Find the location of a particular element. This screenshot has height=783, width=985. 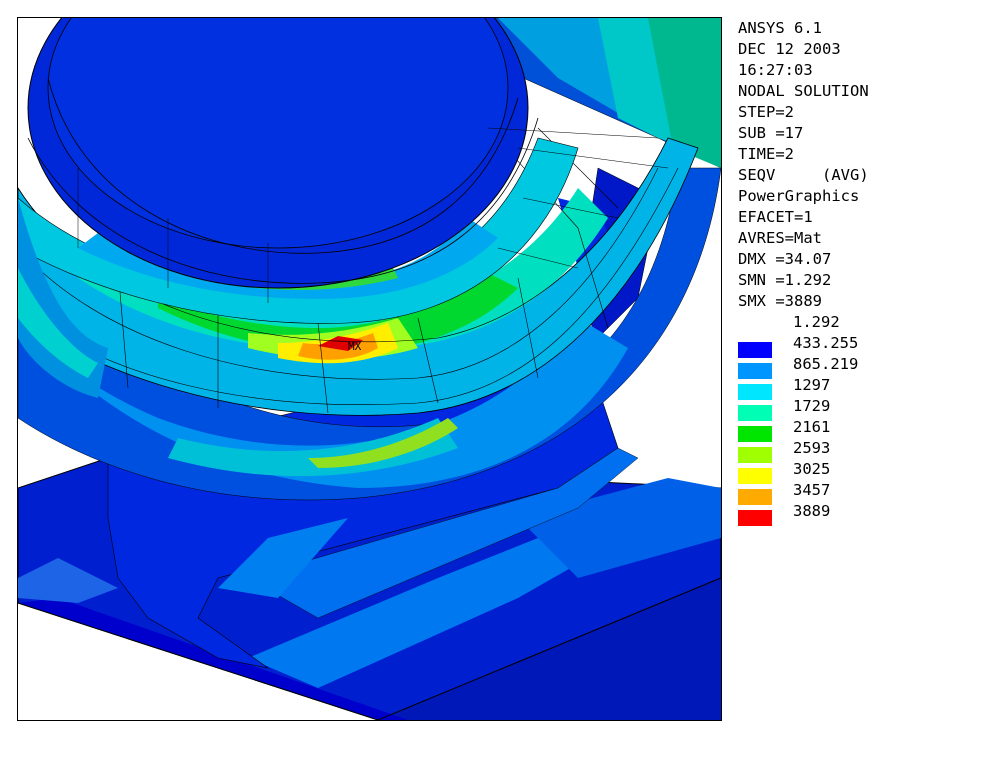

info-efacet: EFACET=1 is located at coordinates (775, 217).